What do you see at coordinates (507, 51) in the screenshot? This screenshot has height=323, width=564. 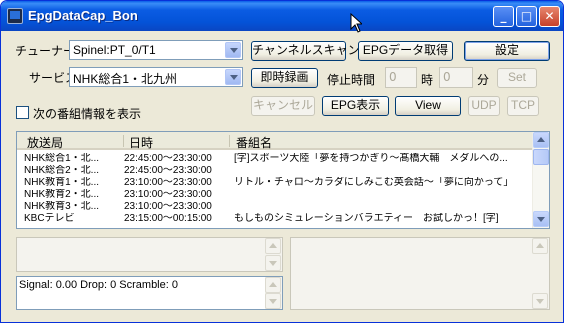 I see `settings-button: 設定` at bounding box center [507, 51].